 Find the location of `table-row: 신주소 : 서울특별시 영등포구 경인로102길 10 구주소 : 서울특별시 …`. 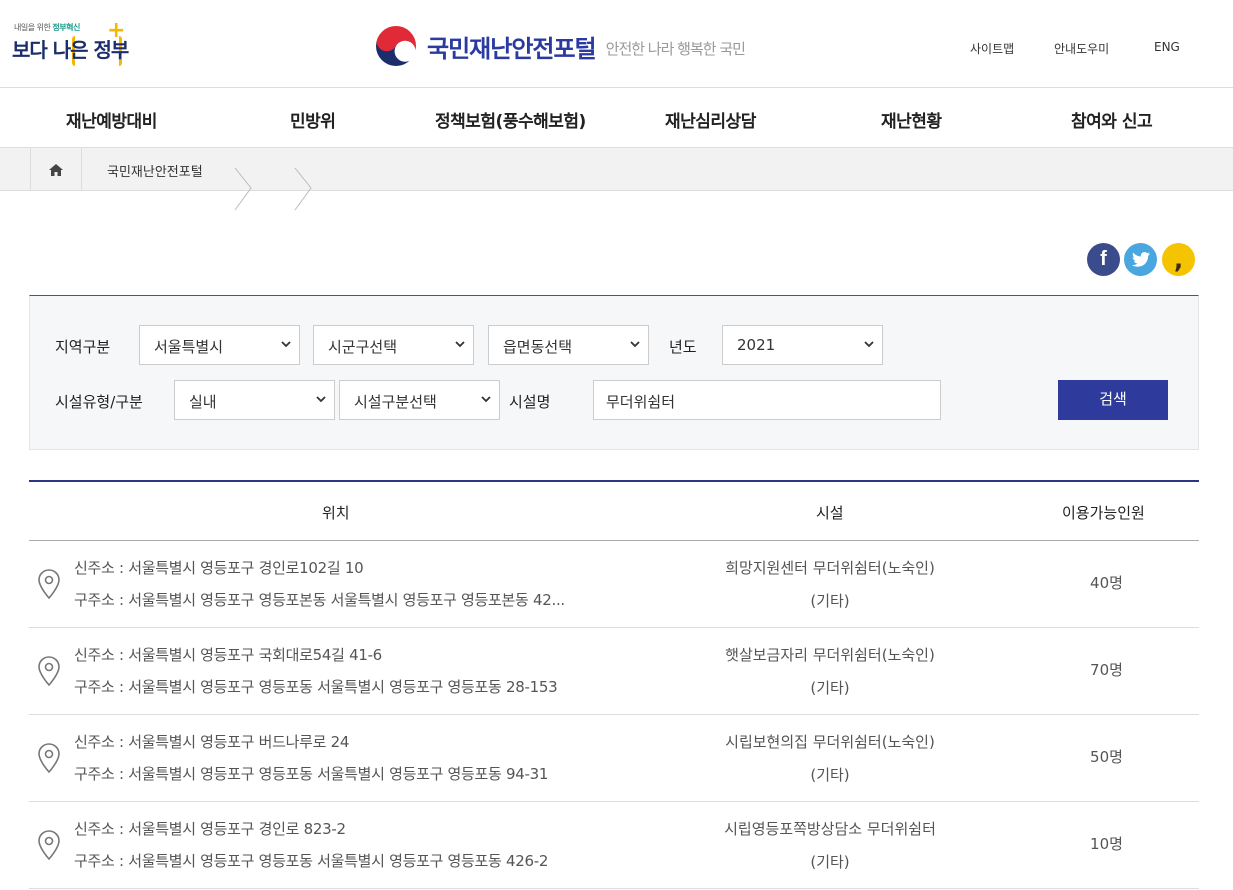

table-row: 신주소 : 서울특별시 영등포구 경인로102길 10 구주소 : 서울특별시 … is located at coordinates (614, 584).